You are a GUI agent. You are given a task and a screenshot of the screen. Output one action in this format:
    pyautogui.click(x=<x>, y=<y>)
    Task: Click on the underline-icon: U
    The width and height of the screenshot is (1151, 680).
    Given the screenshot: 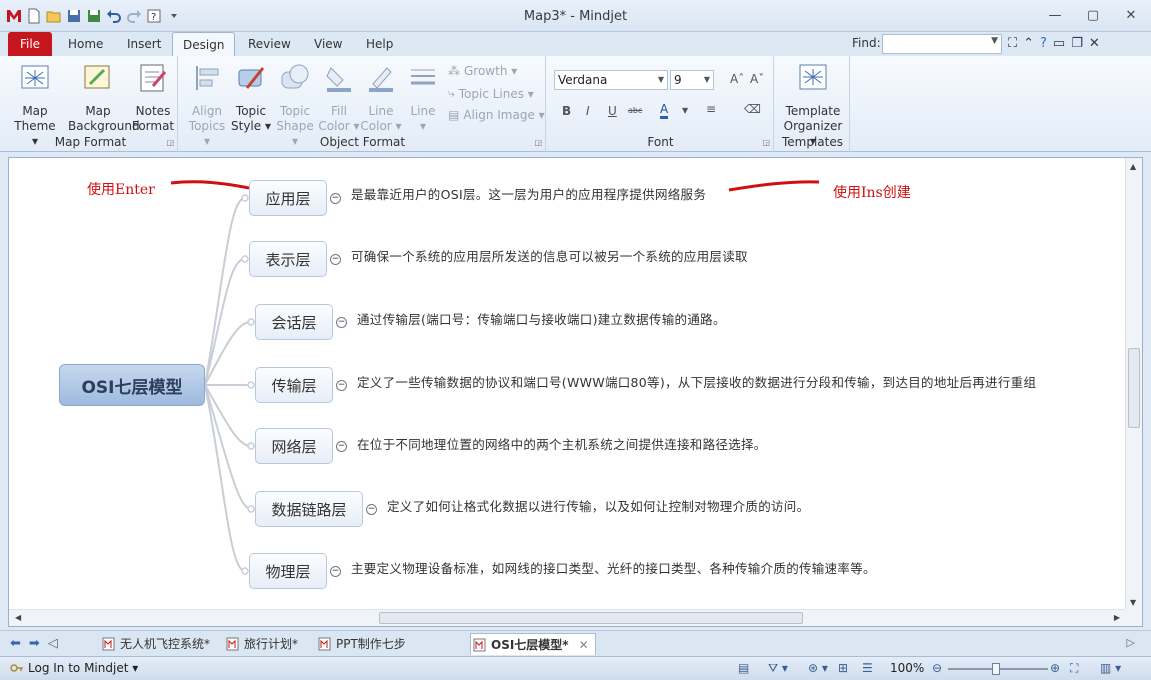 What is the action you would take?
    pyautogui.click(x=612, y=111)
    